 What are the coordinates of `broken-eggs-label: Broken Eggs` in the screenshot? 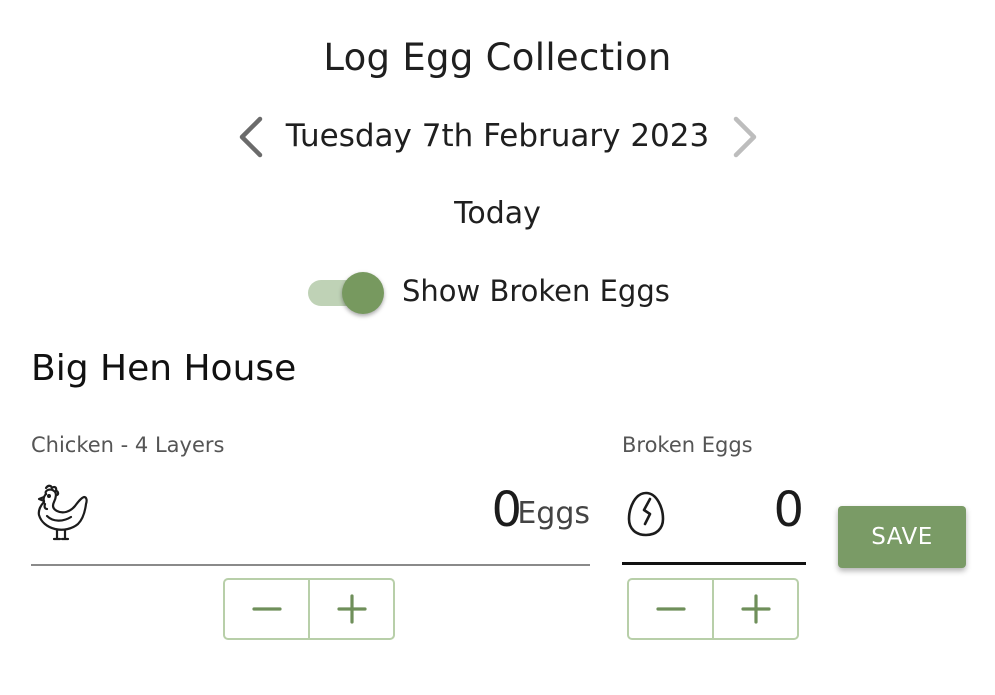 It's located at (687, 445).